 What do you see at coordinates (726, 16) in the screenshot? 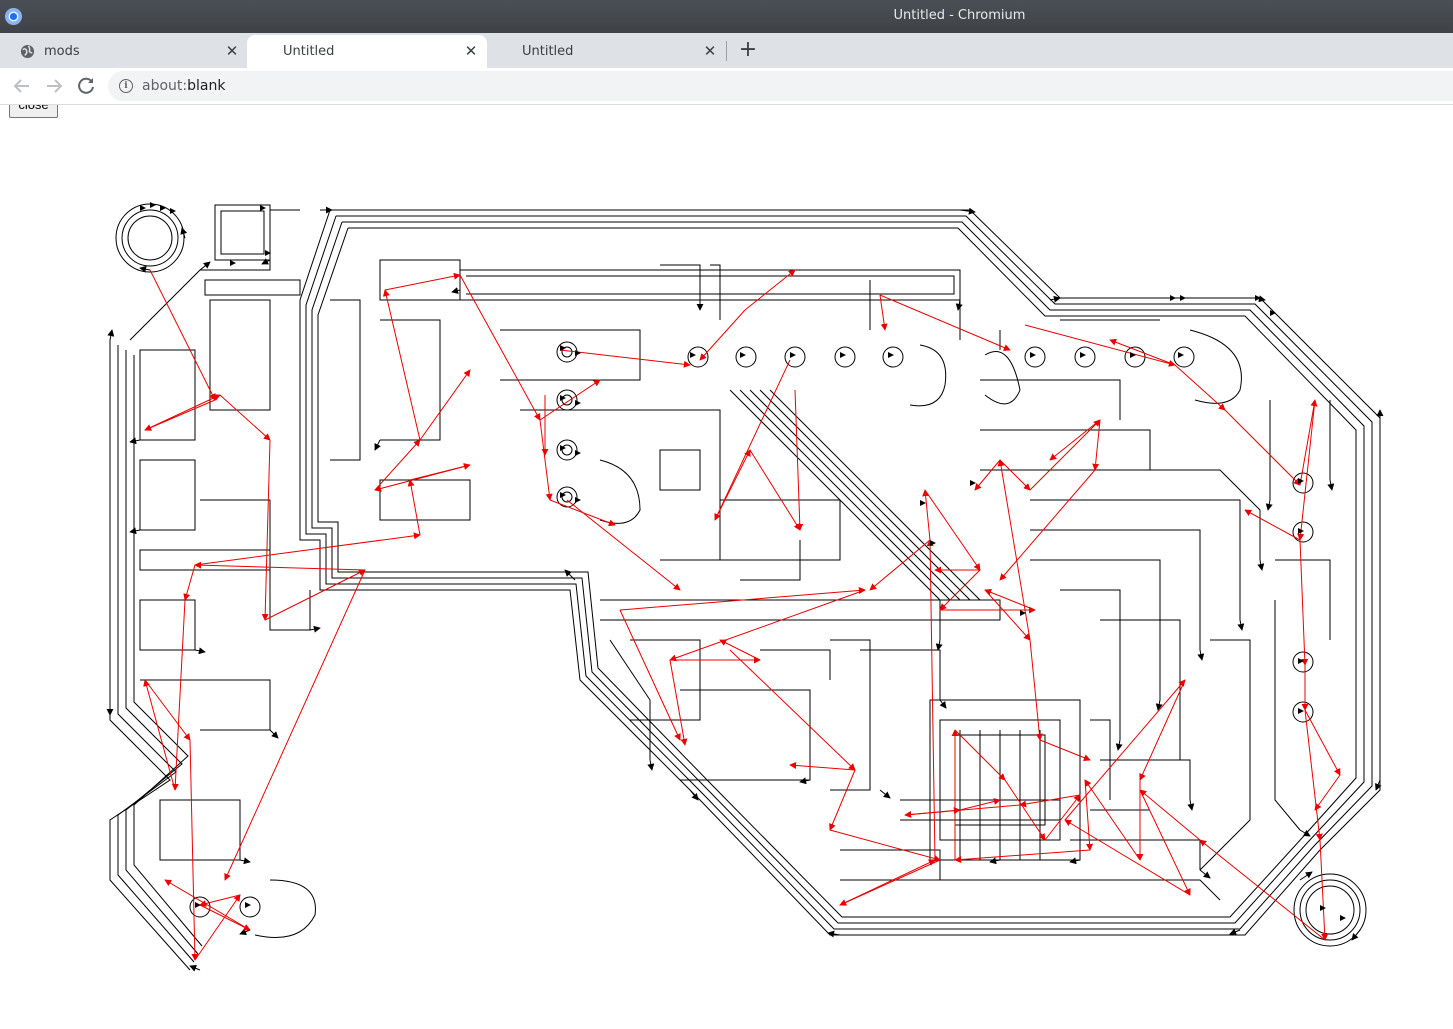
I see `title-bar: Untitled - Chromium` at bounding box center [726, 16].